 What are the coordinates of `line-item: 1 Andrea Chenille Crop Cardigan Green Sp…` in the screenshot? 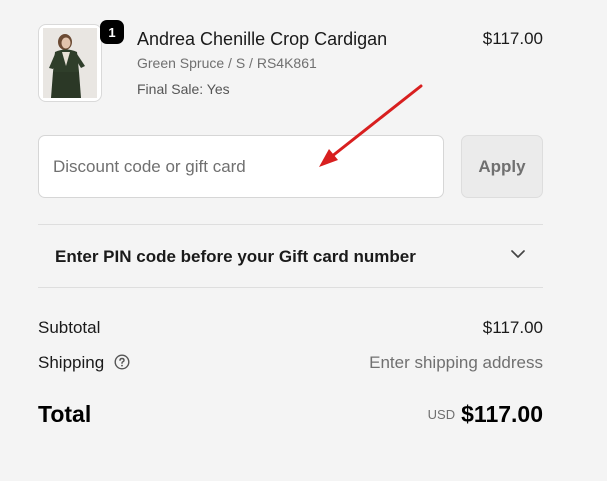 It's located at (290, 63).